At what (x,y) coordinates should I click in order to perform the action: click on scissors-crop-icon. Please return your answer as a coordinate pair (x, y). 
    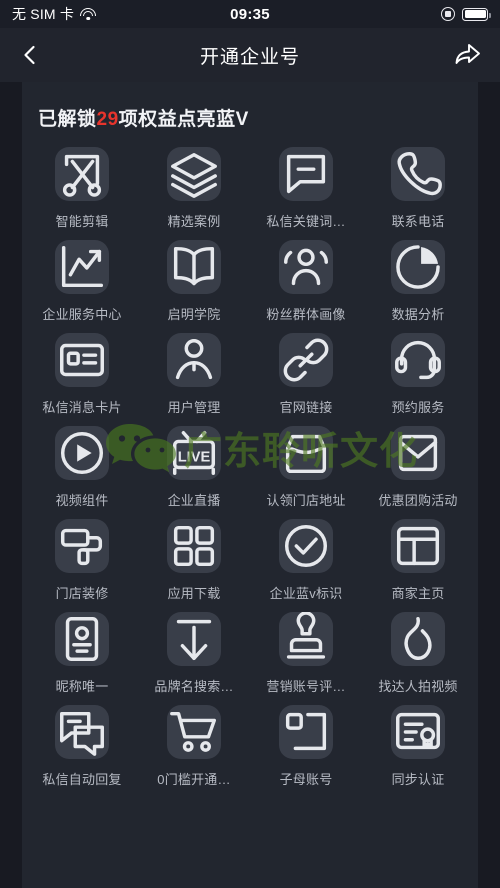
    Looking at the image, I should click on (82, 174).